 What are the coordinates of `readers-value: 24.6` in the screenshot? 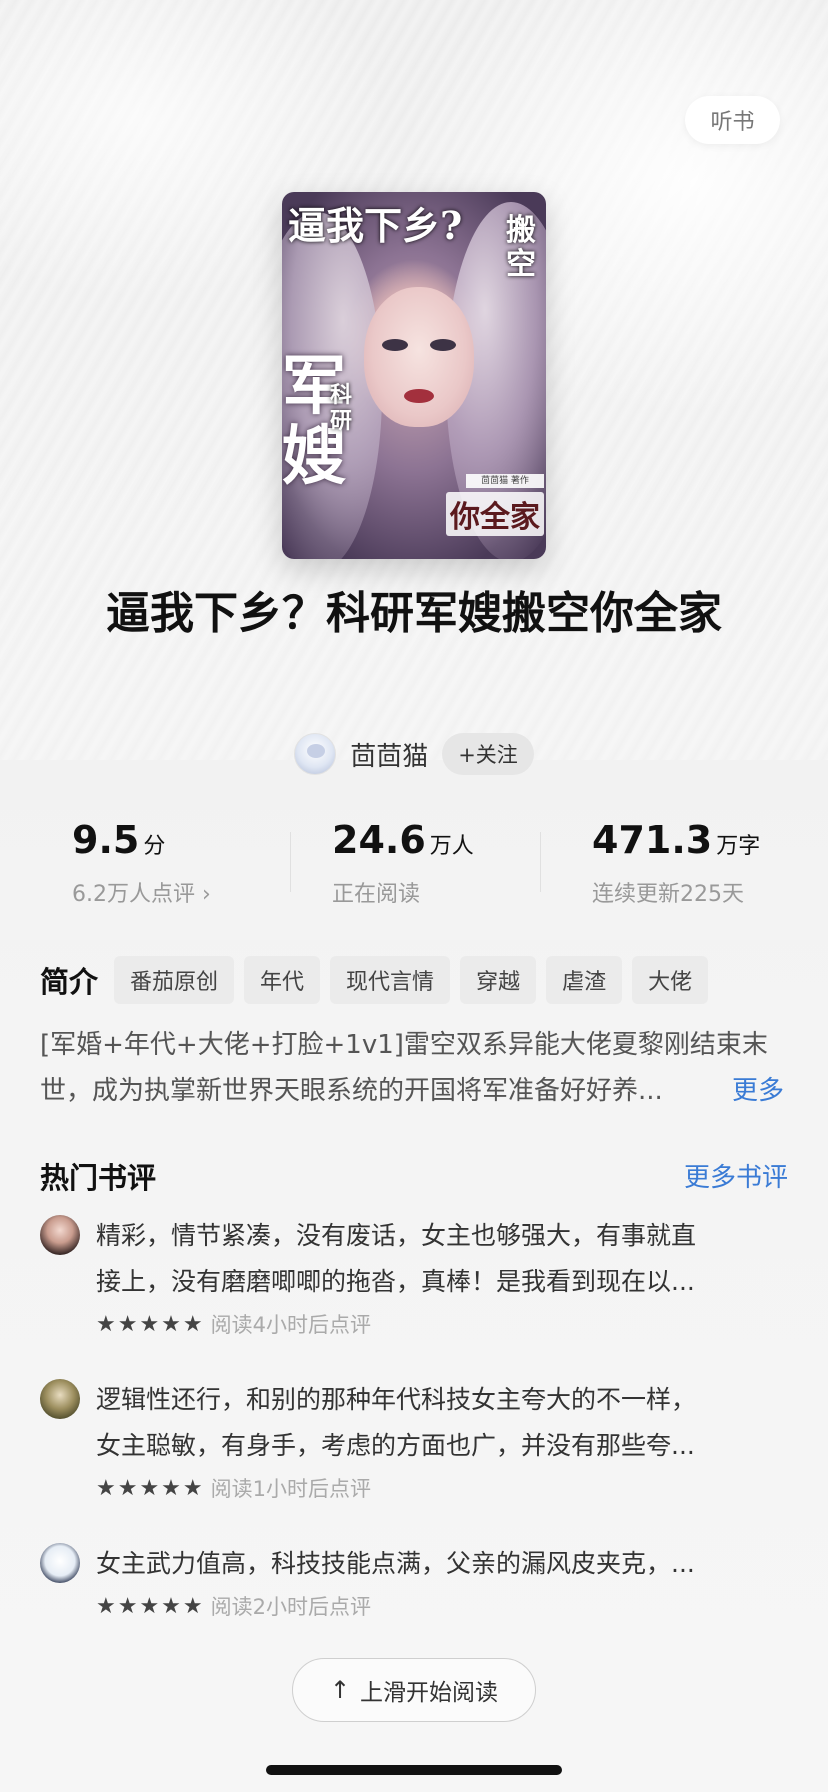 It's located at (379, 840).